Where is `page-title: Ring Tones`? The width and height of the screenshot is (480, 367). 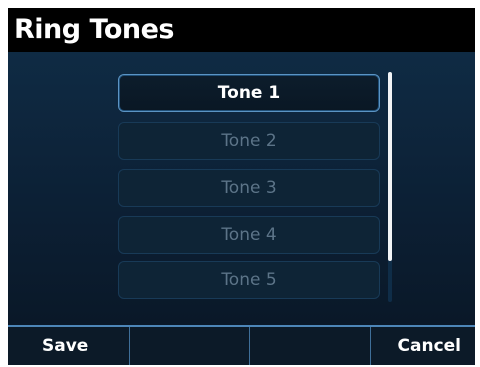 page-title: Ring Tones is located at coordinates (94, 29).